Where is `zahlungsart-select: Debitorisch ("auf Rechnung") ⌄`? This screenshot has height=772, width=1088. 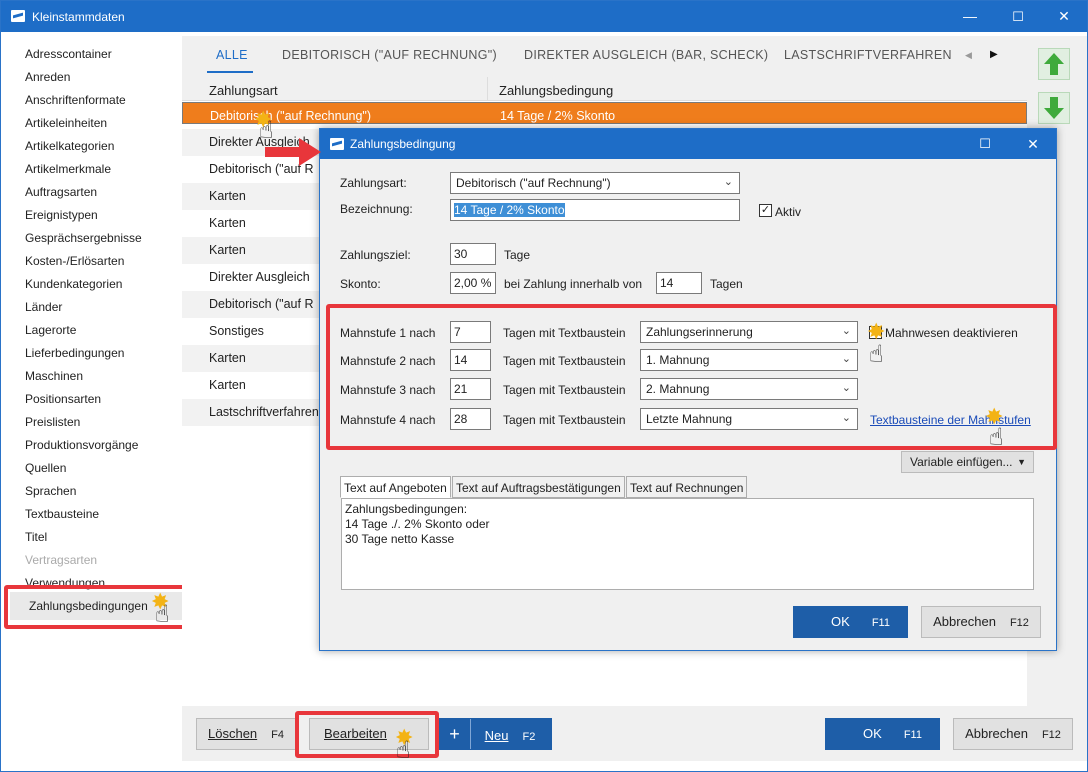 zahlungsart-select: Debitorisch ("auf Rechnung") ⌄ is located at coordinates (595, 183).